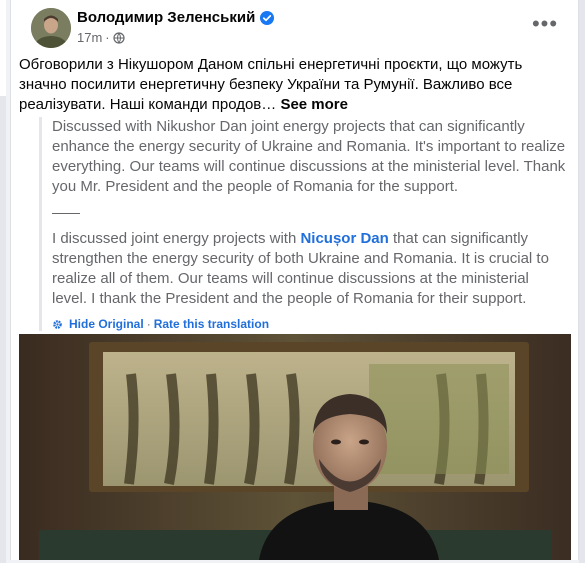 This screenshot has height=563, width=585. I want to click on more-options-button: •••, so click(545, 24).